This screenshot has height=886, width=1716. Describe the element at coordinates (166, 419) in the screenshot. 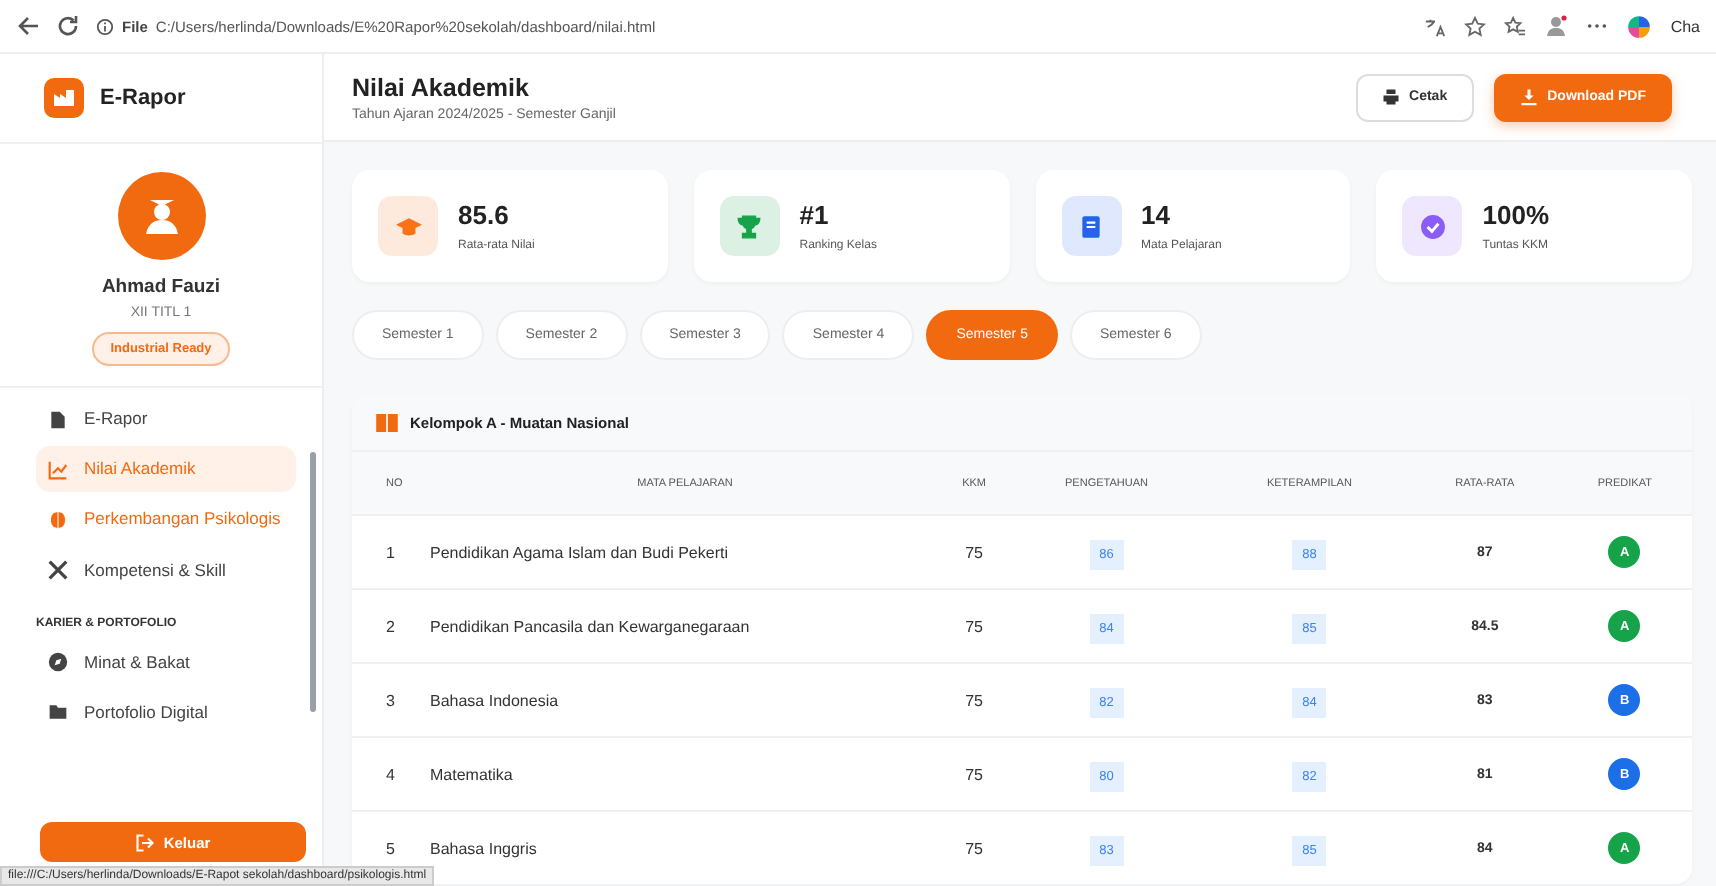

I see `nav-item: E-Rapor` at that location.